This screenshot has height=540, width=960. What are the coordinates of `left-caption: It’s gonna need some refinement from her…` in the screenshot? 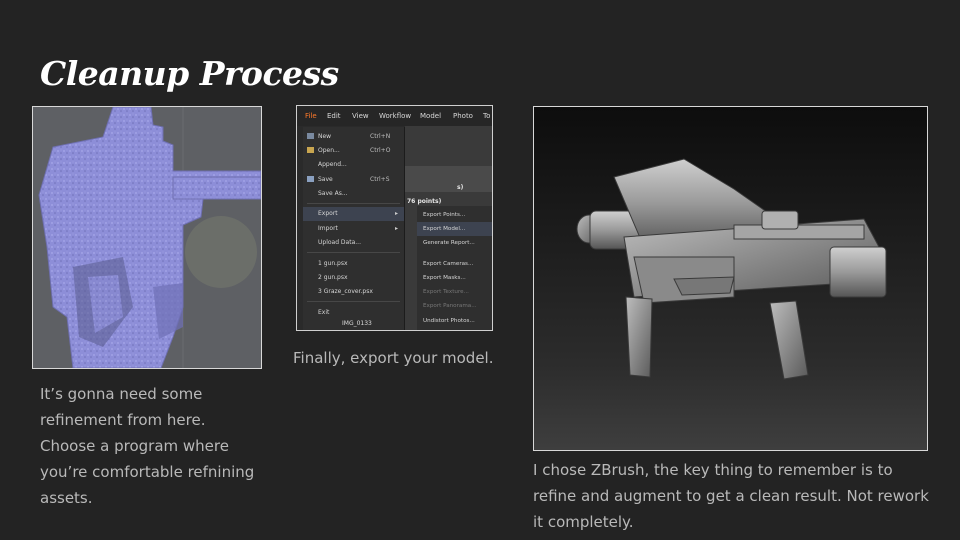 It's located at (147, 446).